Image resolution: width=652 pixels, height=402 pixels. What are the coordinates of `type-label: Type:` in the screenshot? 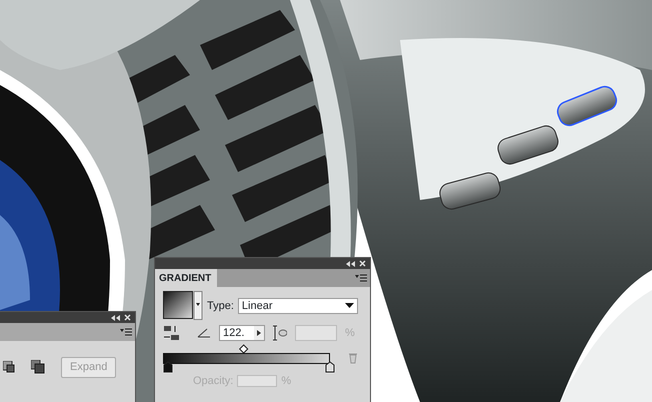 It's located at (220, 306).